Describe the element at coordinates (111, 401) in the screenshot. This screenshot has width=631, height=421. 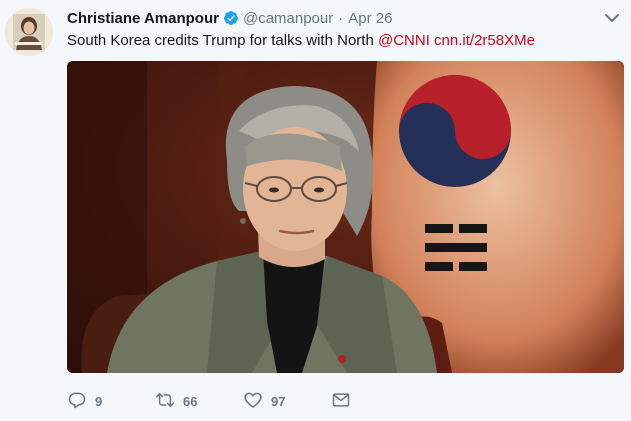
I see `reply-button: 9` at that location.